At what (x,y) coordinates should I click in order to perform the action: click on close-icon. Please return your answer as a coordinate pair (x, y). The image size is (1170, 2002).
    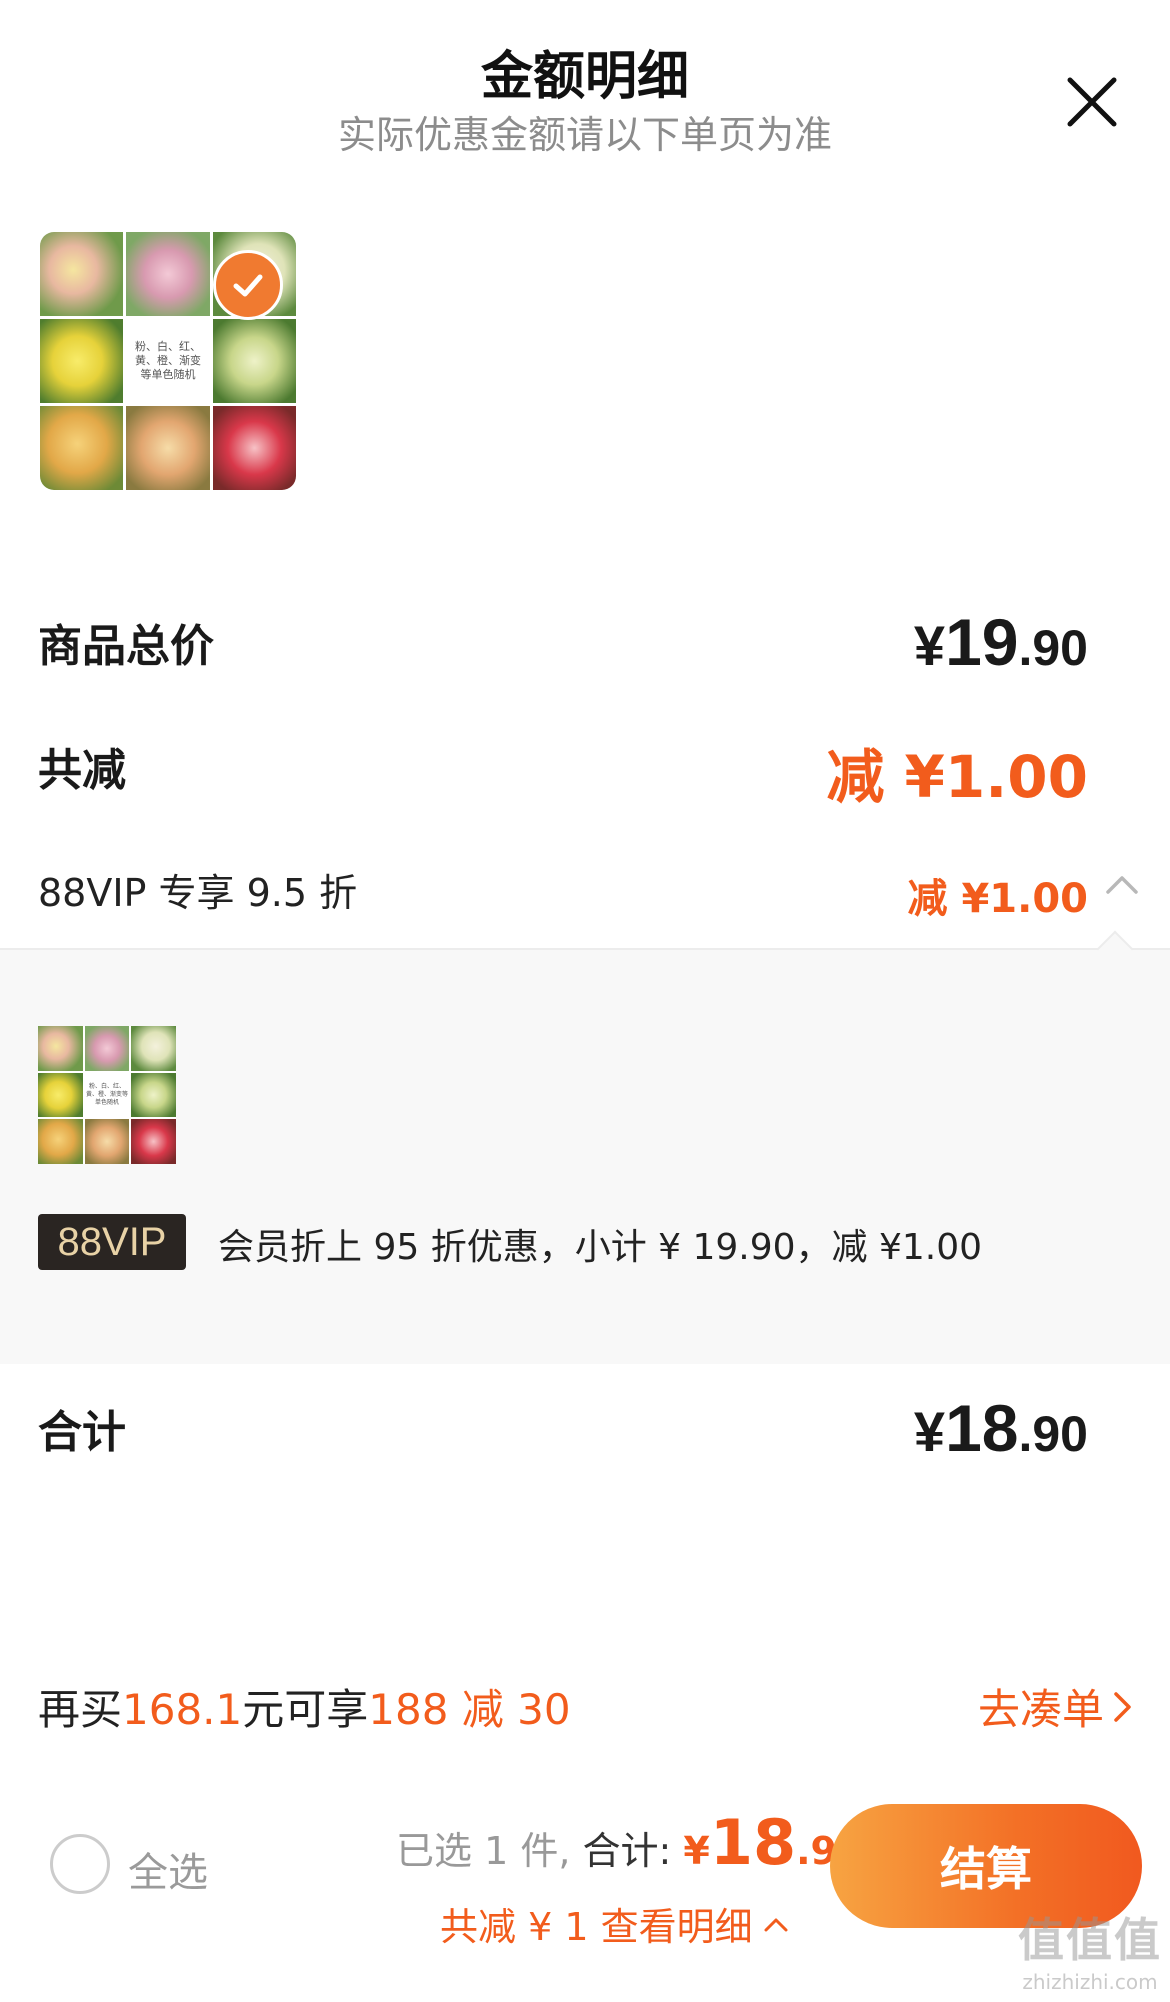
    Looking at the image, I should click on (1092, 102).